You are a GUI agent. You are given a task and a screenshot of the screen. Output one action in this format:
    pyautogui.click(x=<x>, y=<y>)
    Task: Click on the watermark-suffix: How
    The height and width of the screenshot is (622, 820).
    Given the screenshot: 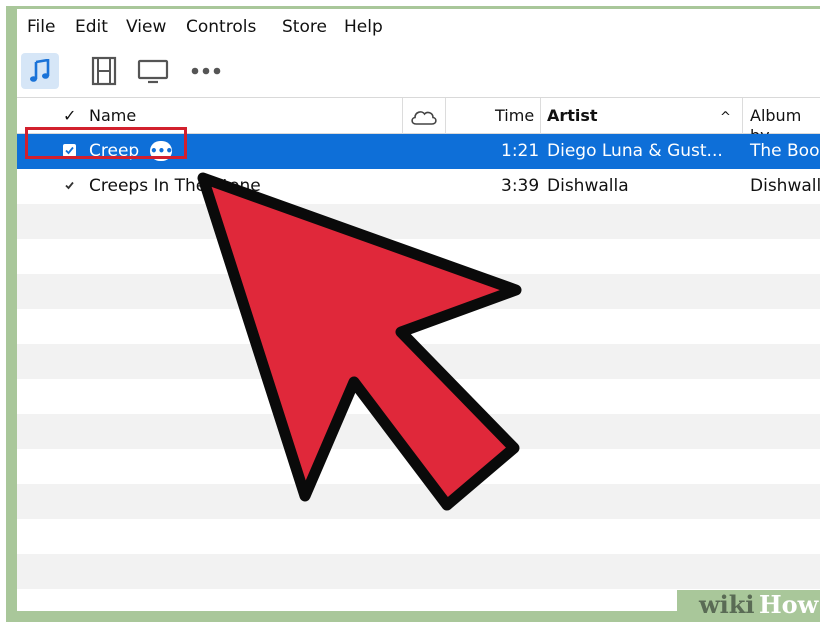 What is the action you would take?
    pyautogui.click(x=789, y=604)
    